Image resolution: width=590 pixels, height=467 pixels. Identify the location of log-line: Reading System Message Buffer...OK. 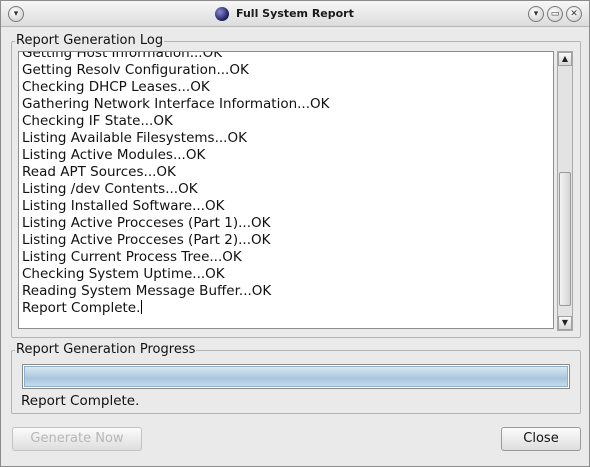
(147, 291).